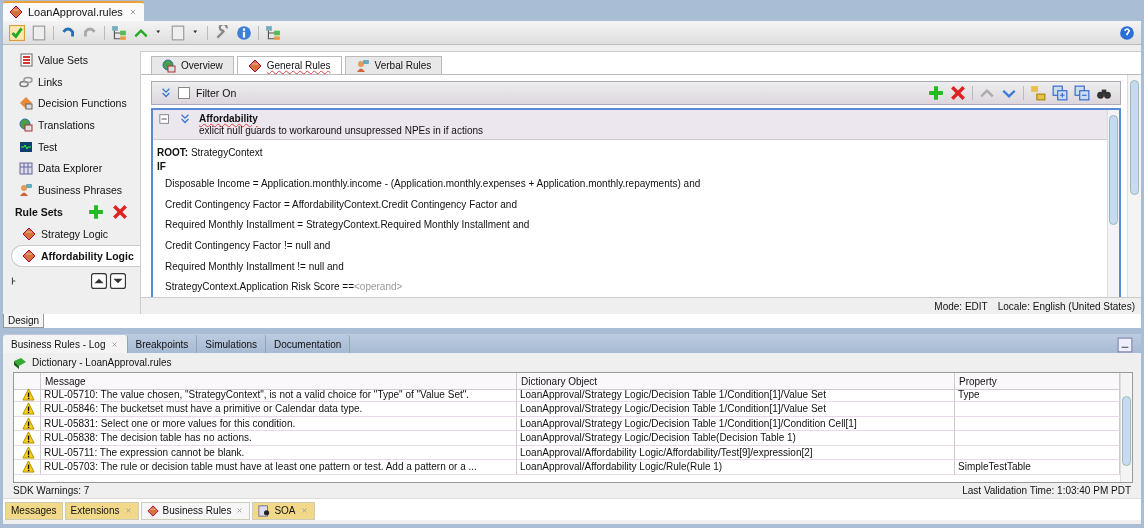 The height and width of the screenshot is (528, 1144). I want to click on section-heading: Rule Sets, so click(39, 211).